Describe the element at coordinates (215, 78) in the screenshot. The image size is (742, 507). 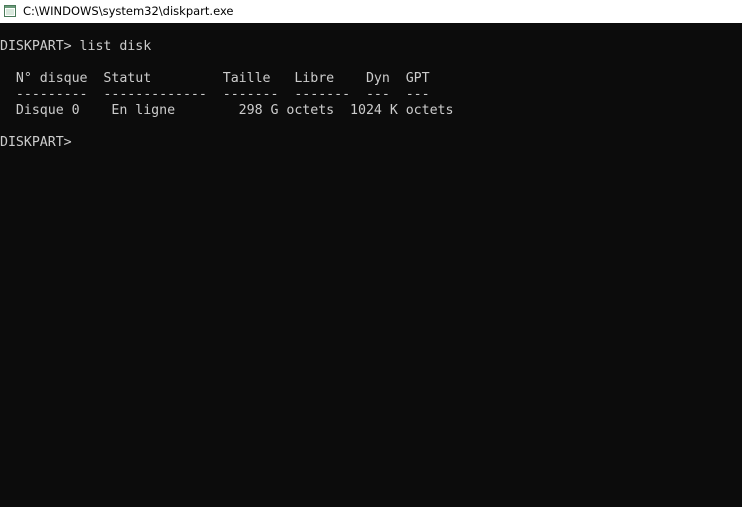
I see `table-header: N° disque Statut Taille Libre Dyn GPT` at that location.